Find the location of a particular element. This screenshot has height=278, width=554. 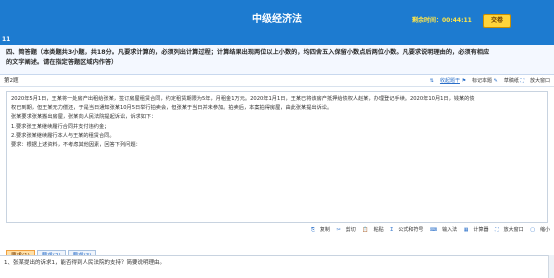

shrink-button: 缩小 is located at coordinates (545, 230).